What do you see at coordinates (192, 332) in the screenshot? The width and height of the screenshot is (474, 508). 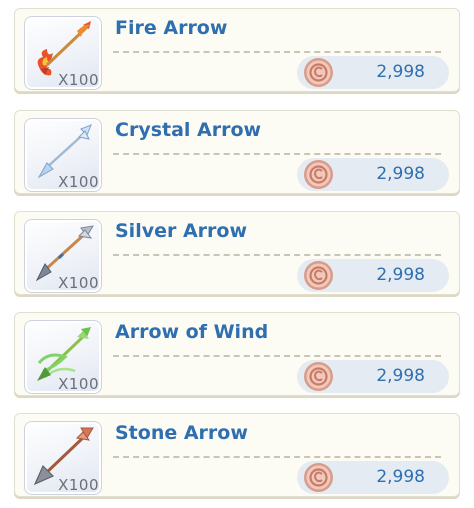 I see `item-name: Arrow of Wind` at bounding box center [192, 332].